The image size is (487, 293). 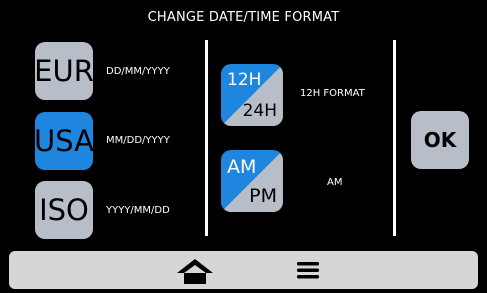 What do you see at coordinates (138, 71) in the screenshot?
I see `eur-format-label: DD/MM/YYYY` at bounding box center [138, 71].